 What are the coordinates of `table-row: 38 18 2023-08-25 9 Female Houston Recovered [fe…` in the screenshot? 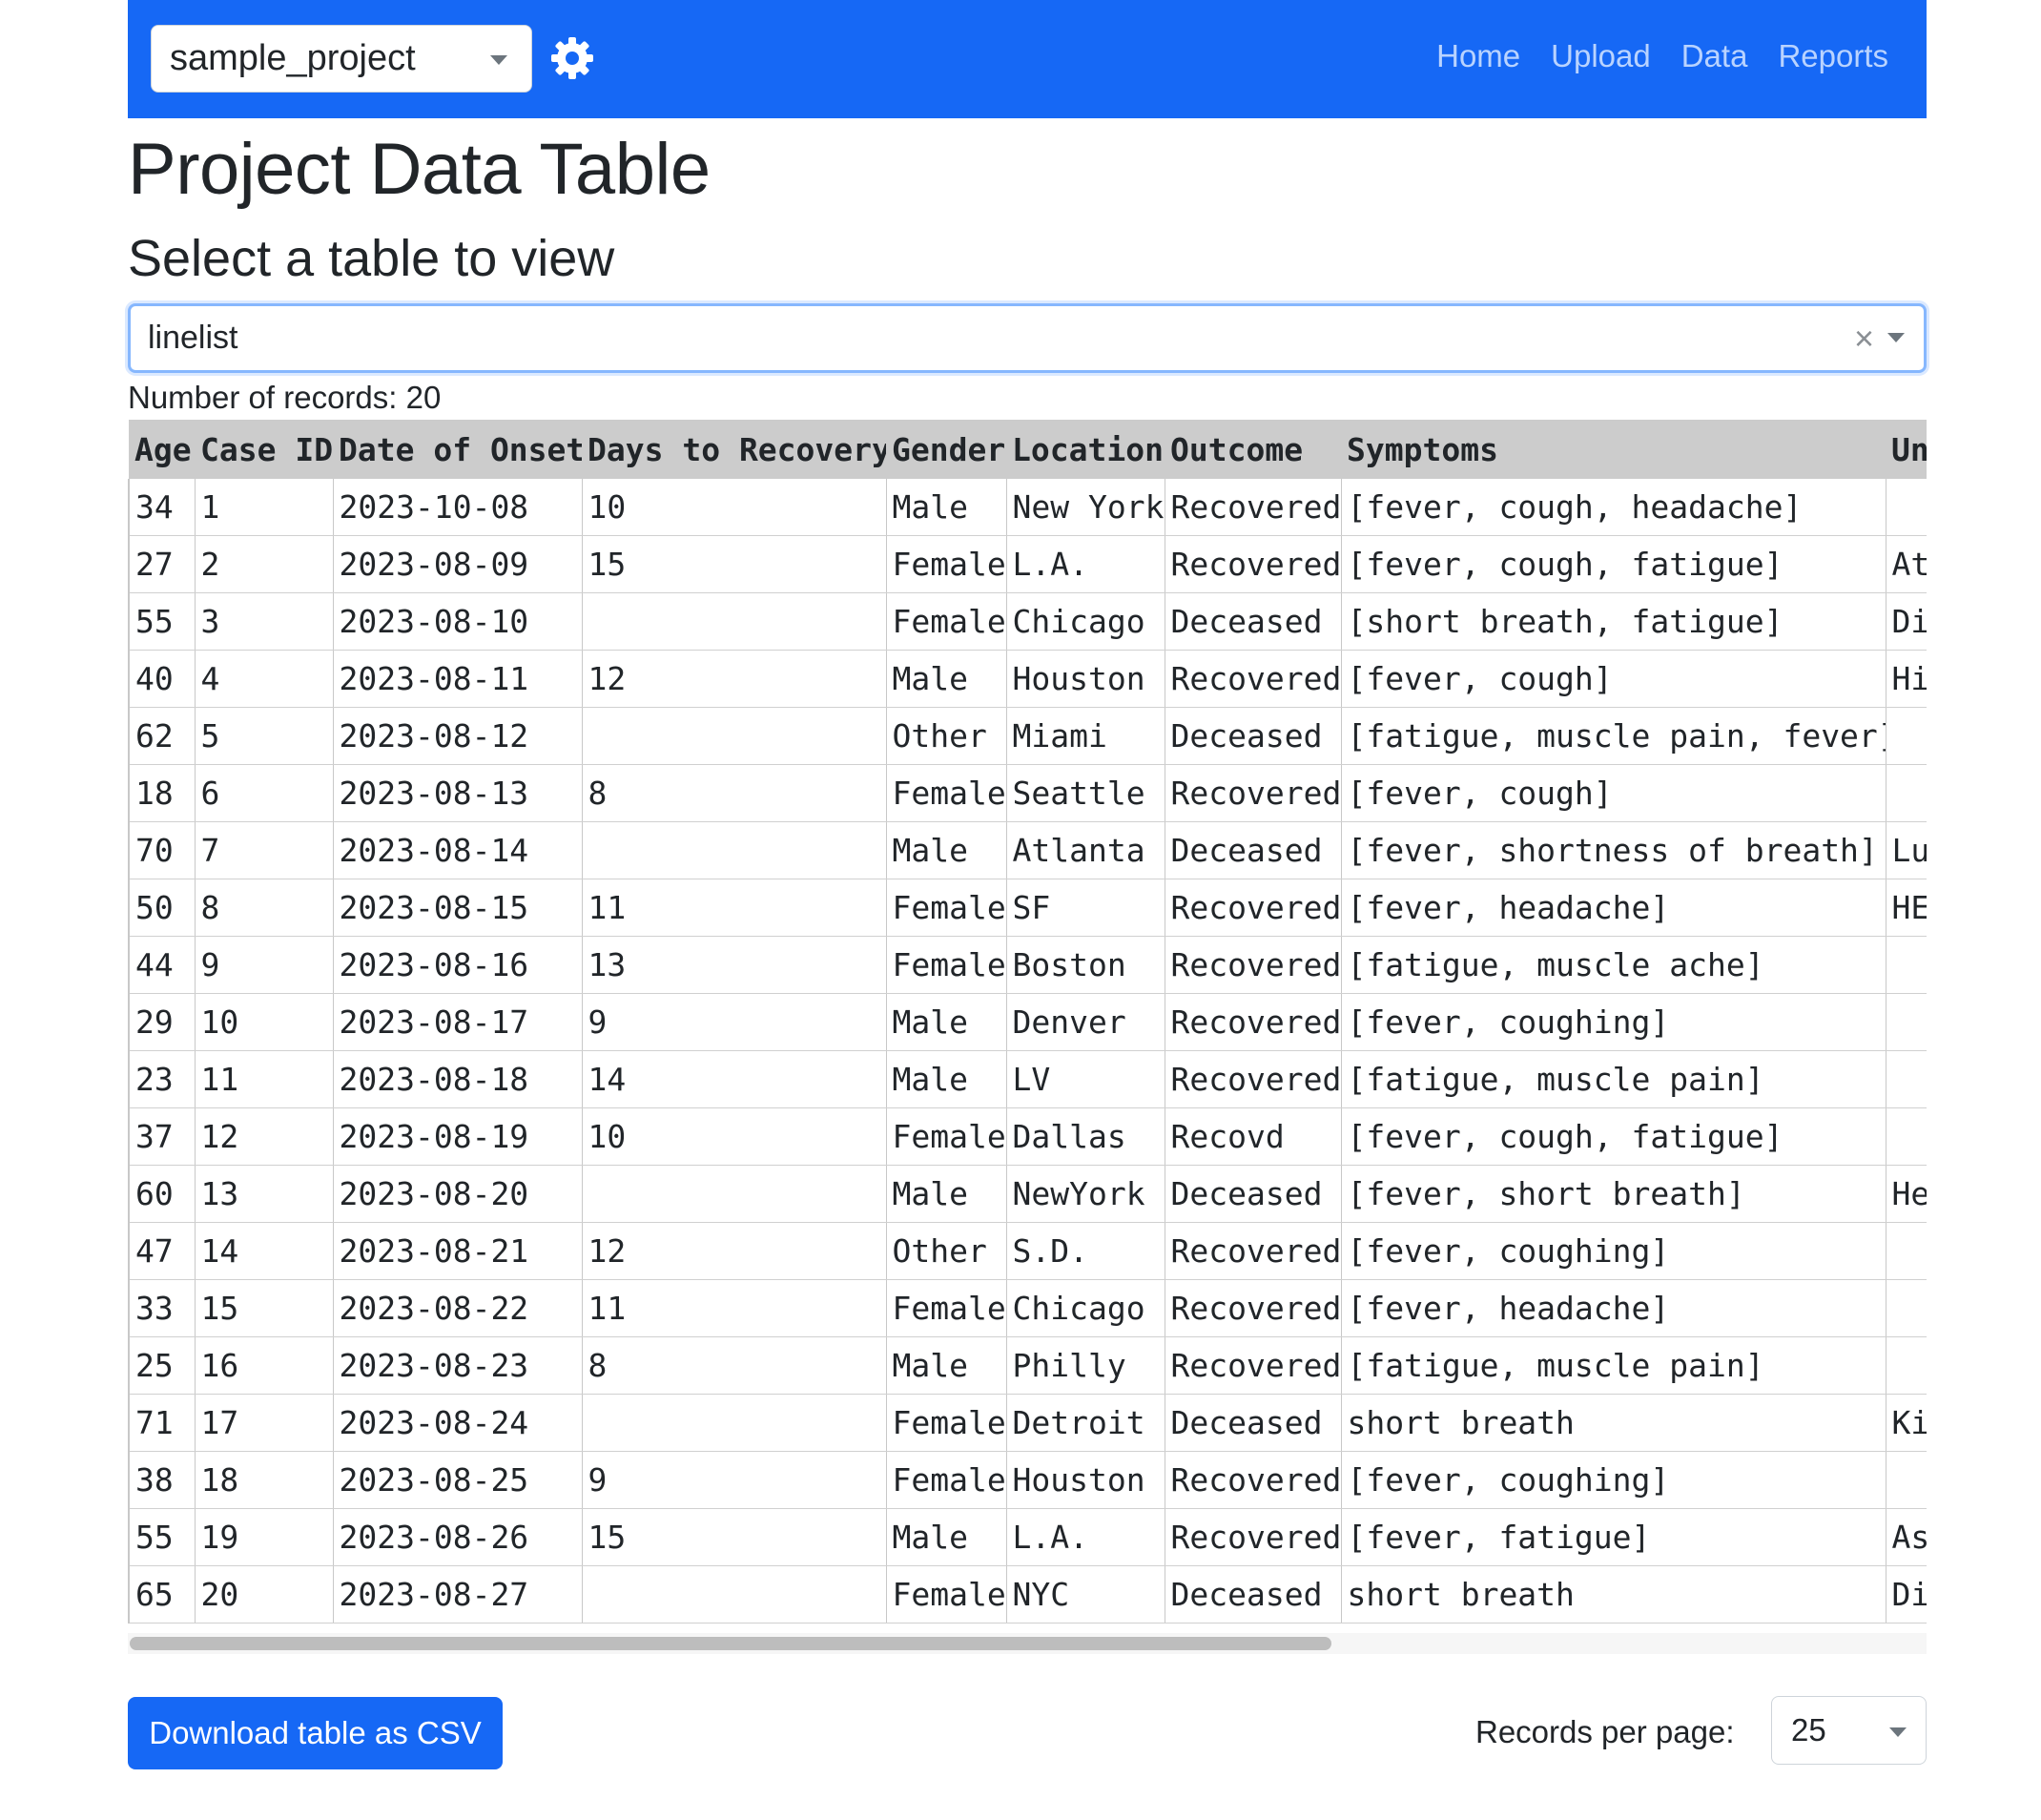 It's located at (1027, 1480).